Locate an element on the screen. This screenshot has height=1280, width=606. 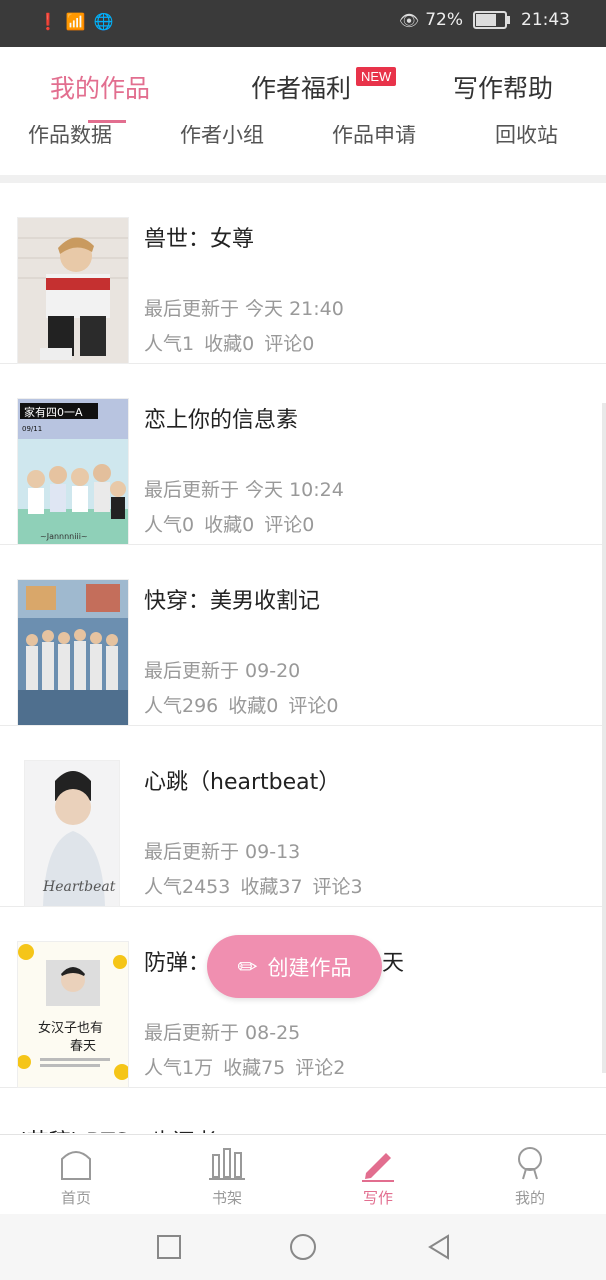
recent-apps-icon is located at coordinates (169, 1247).